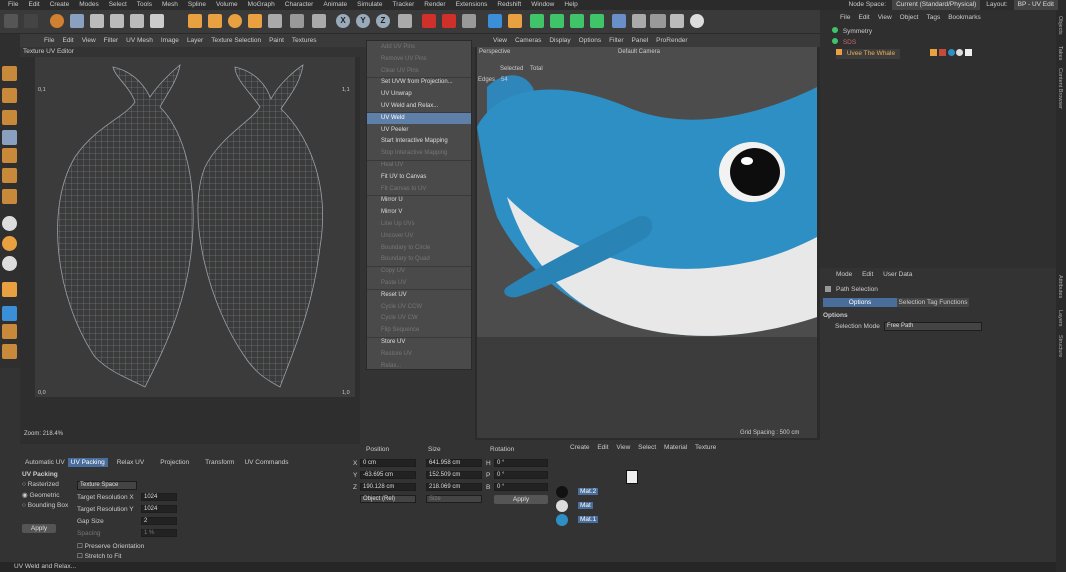 This screenshot has height=572, width=1066. Describe the element at coordinates (11, 21) in the screenshot. I see `undo-icon` at that location.